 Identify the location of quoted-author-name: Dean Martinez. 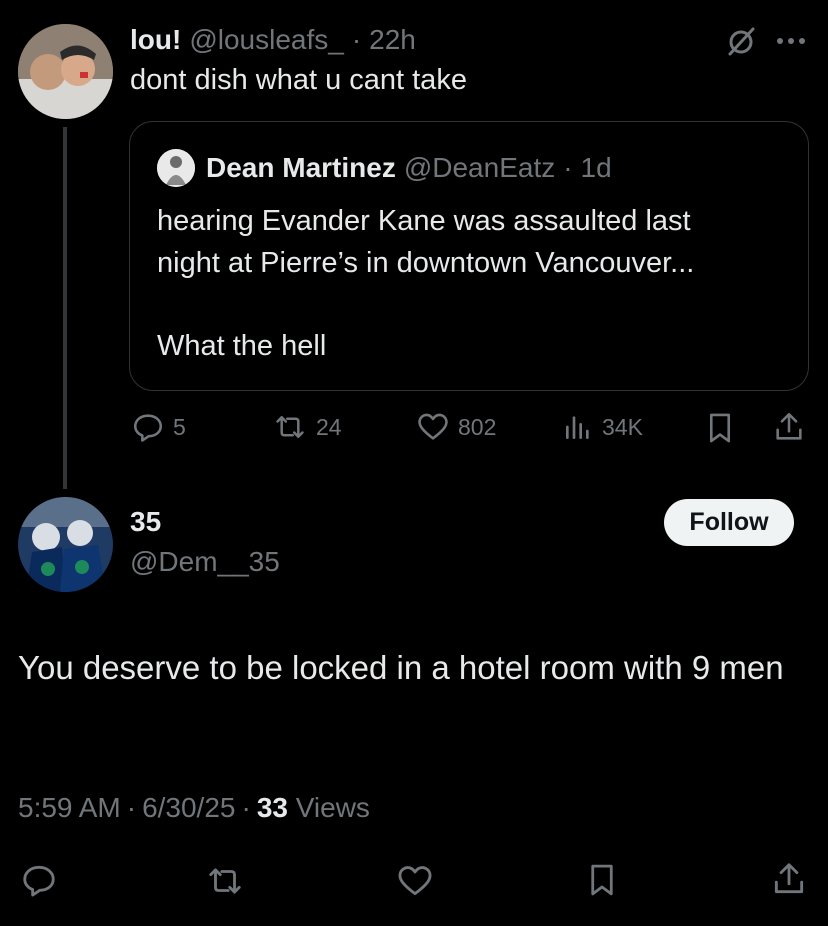
(301, 168).